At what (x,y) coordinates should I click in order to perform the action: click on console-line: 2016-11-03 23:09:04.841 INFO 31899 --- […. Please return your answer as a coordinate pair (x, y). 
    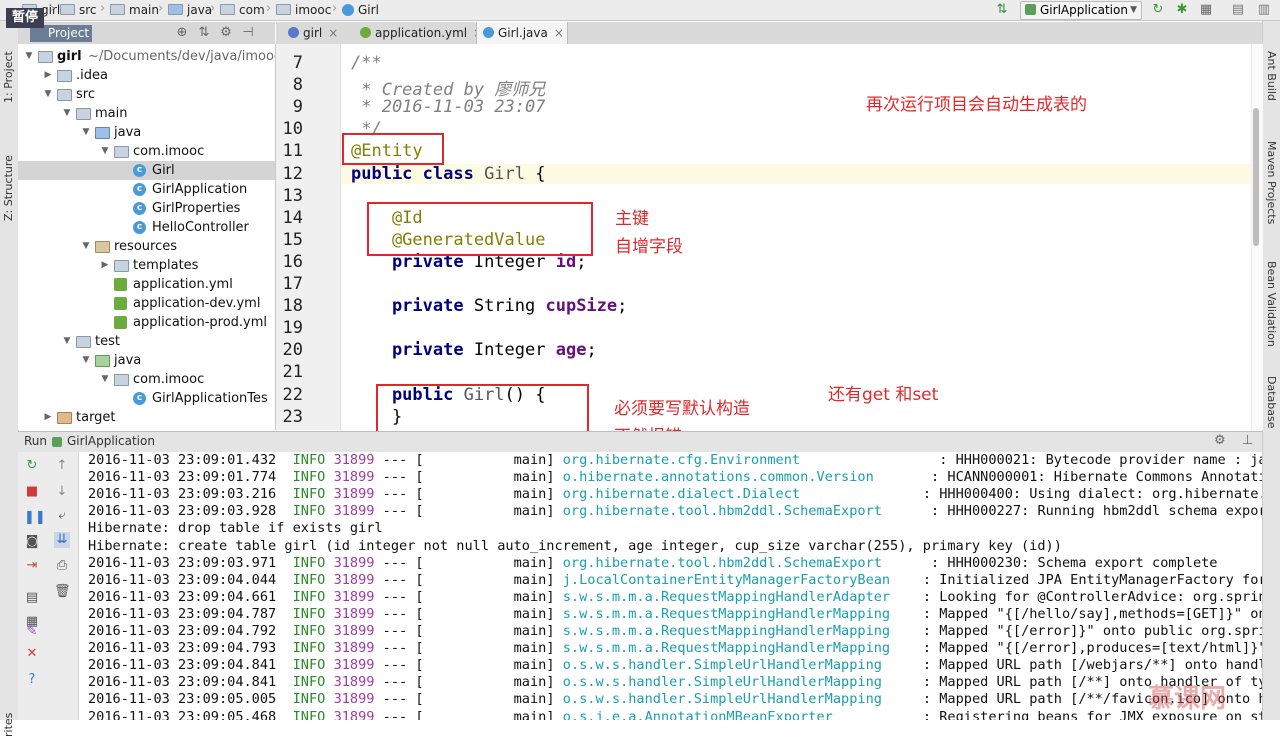
    Looking at the image, I should click on (675, 665).